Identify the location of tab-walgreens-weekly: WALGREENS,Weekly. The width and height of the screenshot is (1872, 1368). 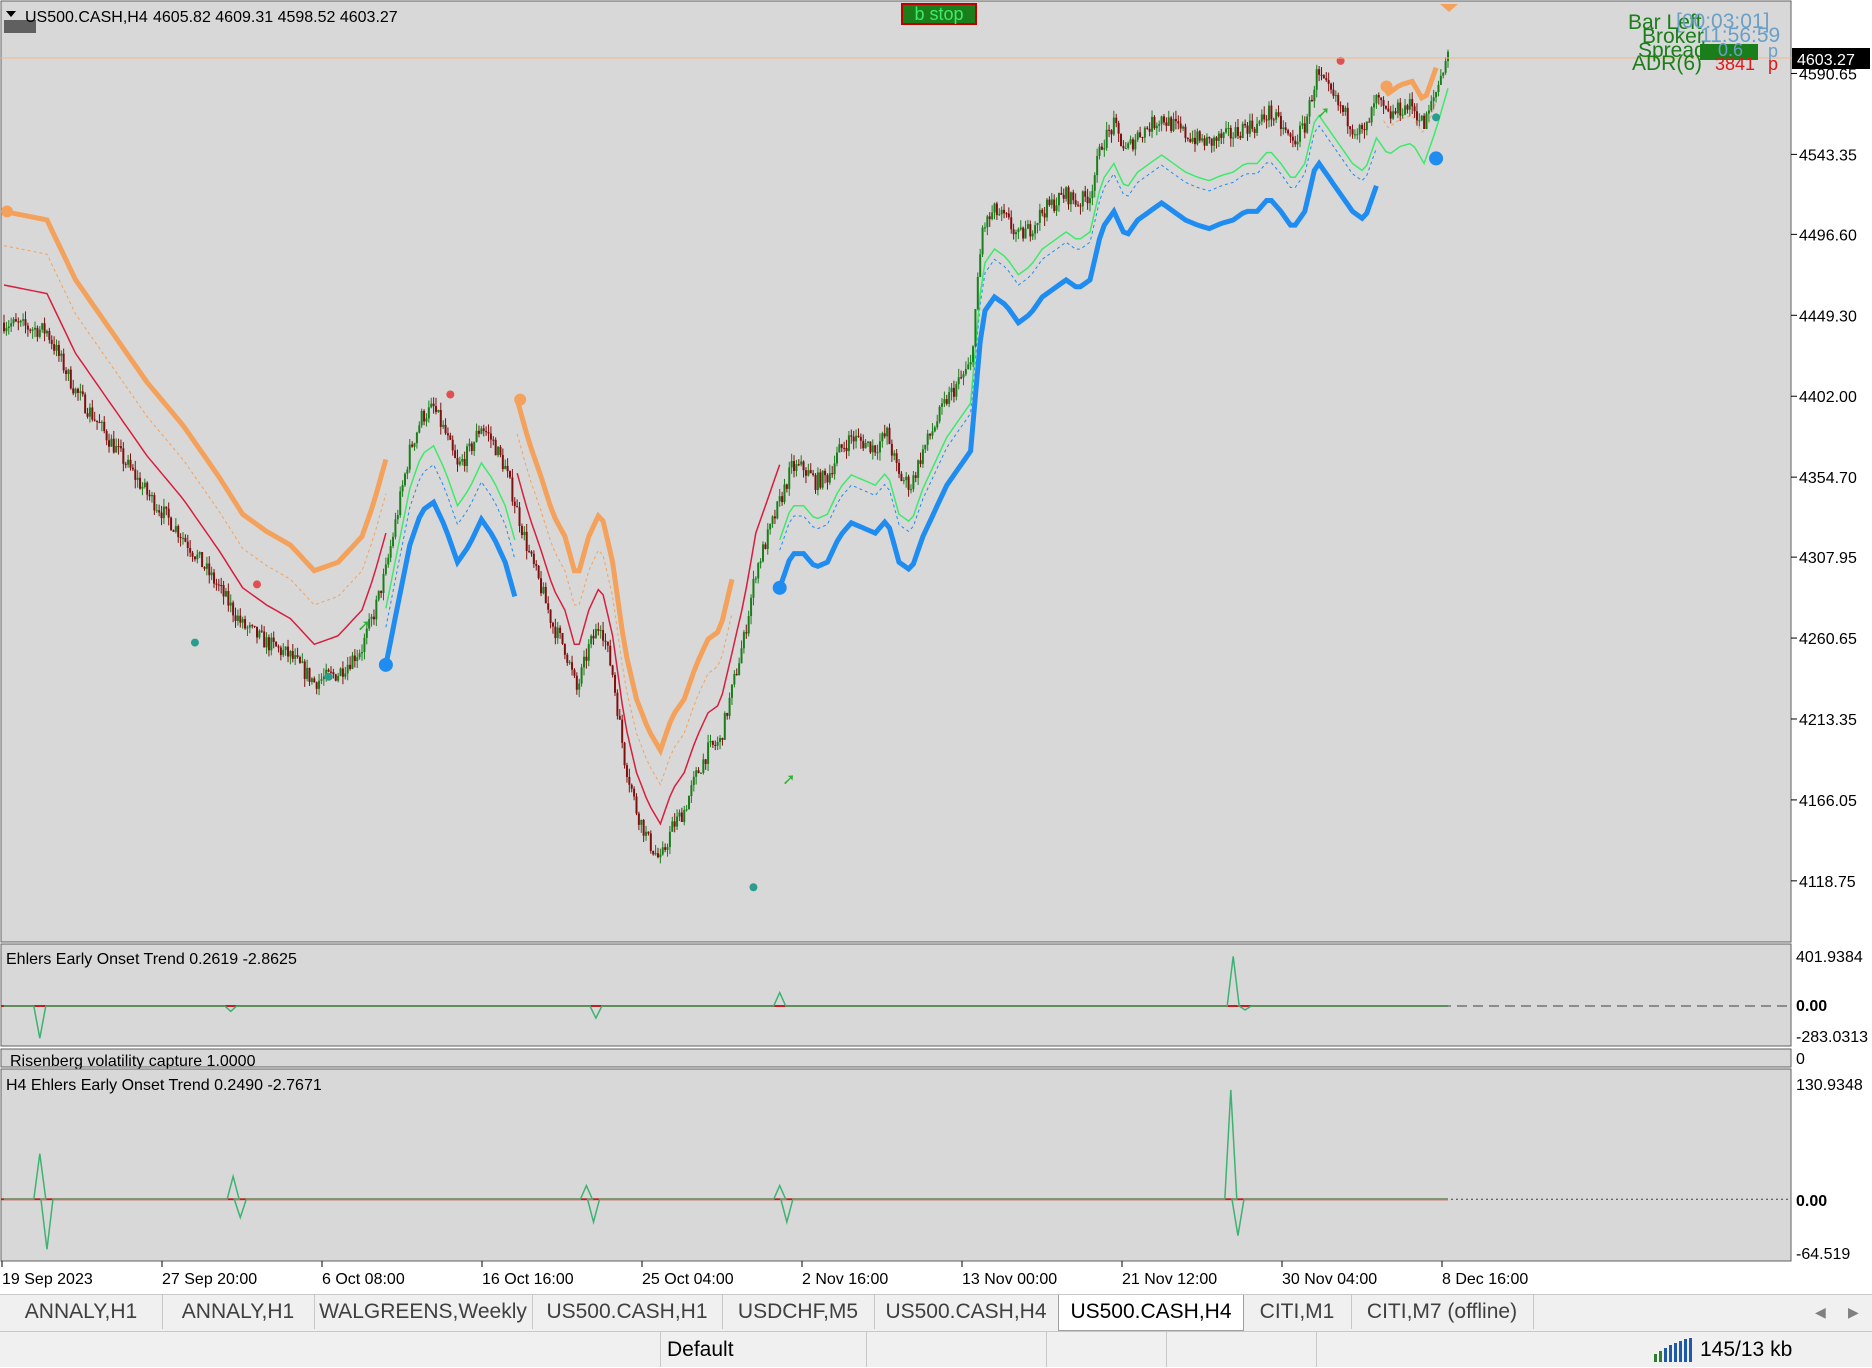
(423, 1312).